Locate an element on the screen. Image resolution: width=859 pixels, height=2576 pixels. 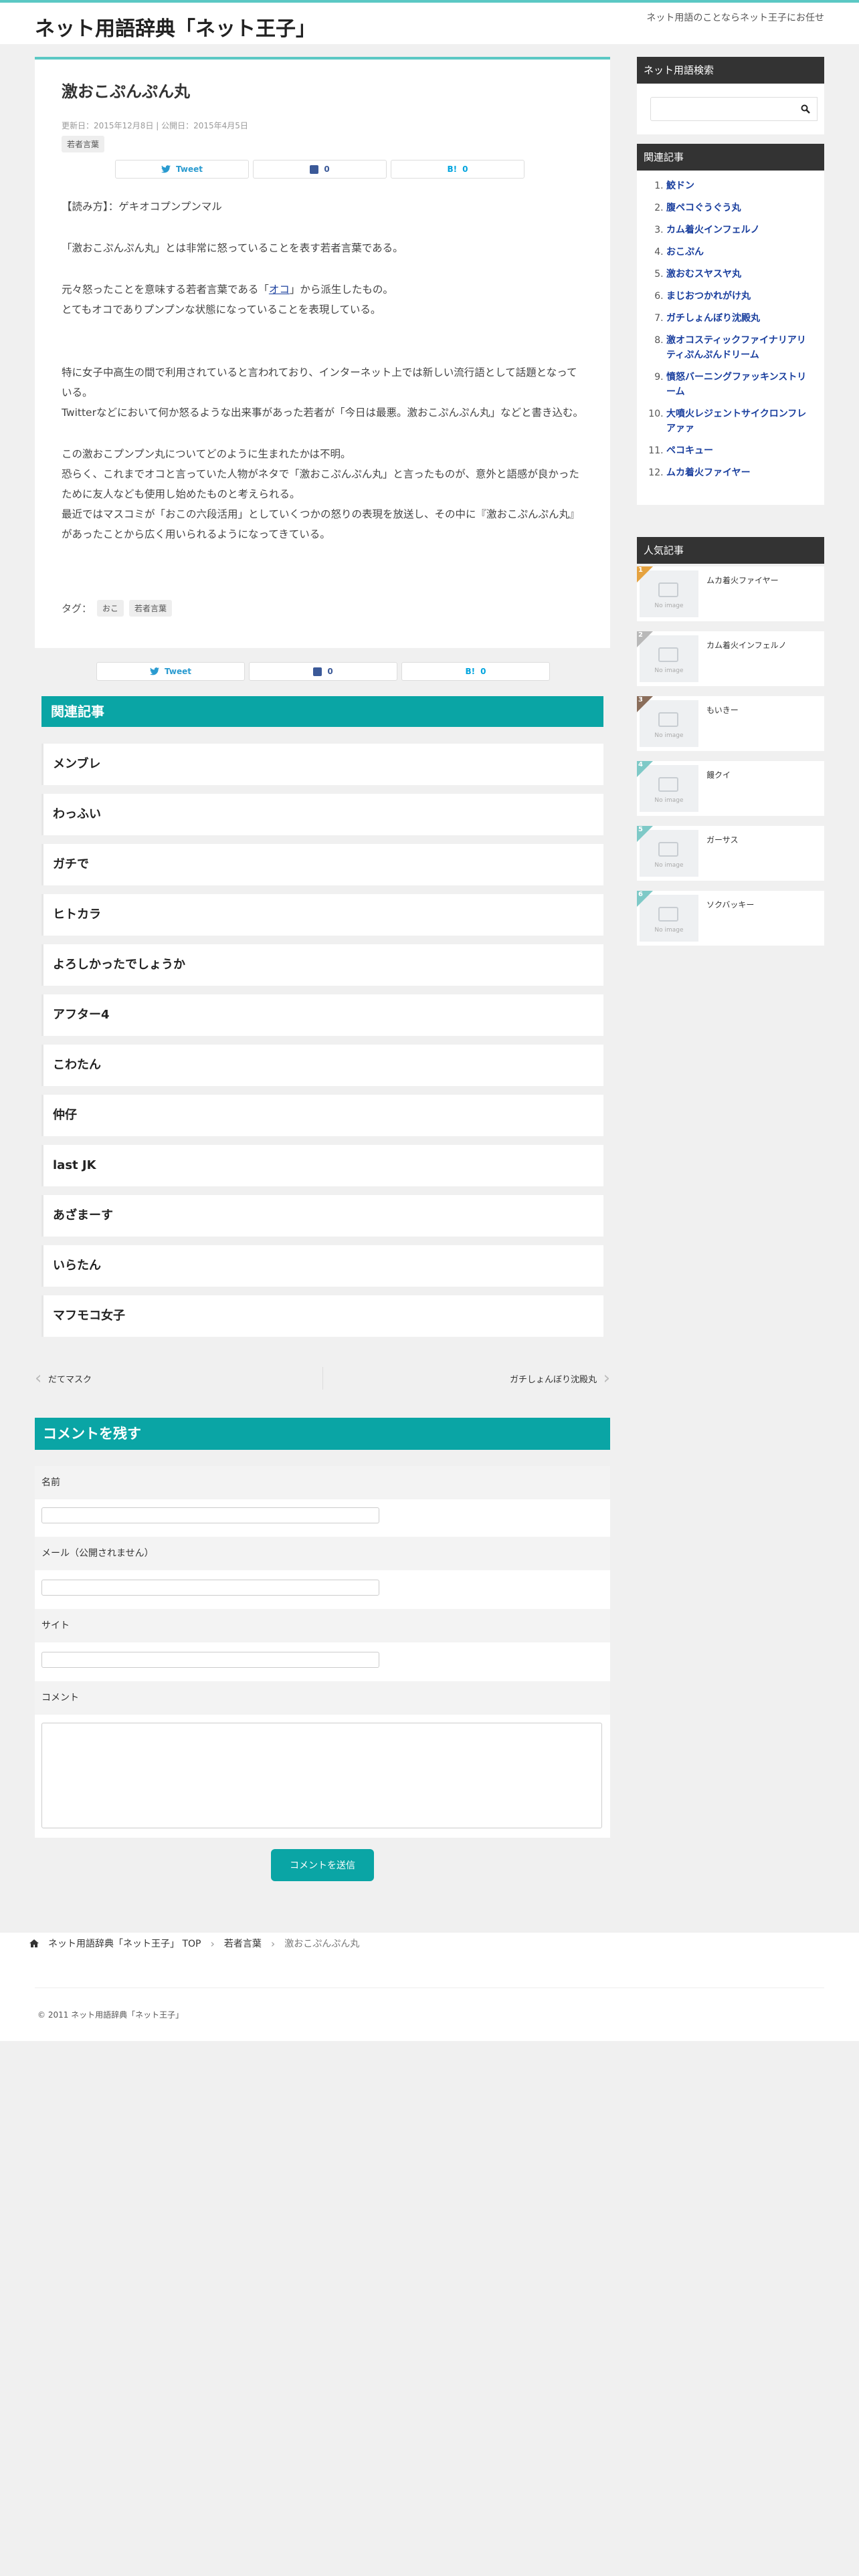
related-item: こわたん is located at coordinates (322, 1065).